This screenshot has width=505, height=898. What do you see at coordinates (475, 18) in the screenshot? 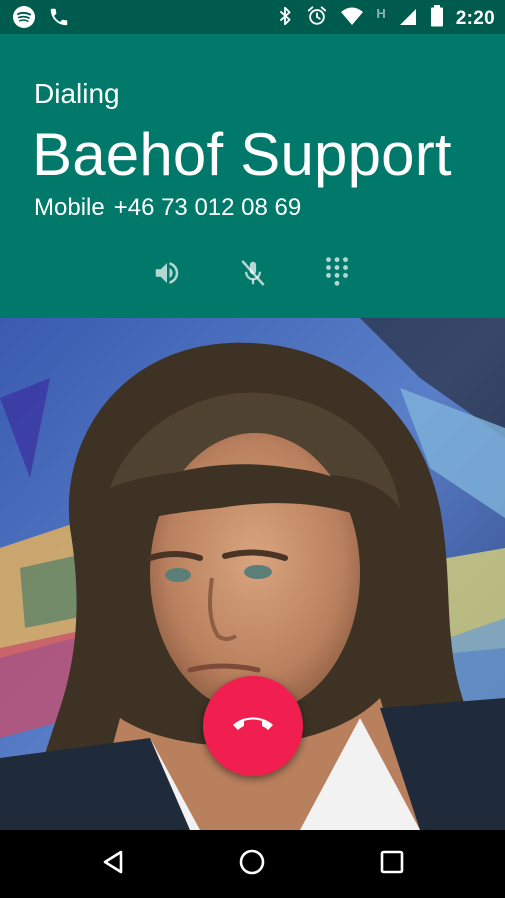
I see `status-time: 2:20` at bounding box center [475, 18].